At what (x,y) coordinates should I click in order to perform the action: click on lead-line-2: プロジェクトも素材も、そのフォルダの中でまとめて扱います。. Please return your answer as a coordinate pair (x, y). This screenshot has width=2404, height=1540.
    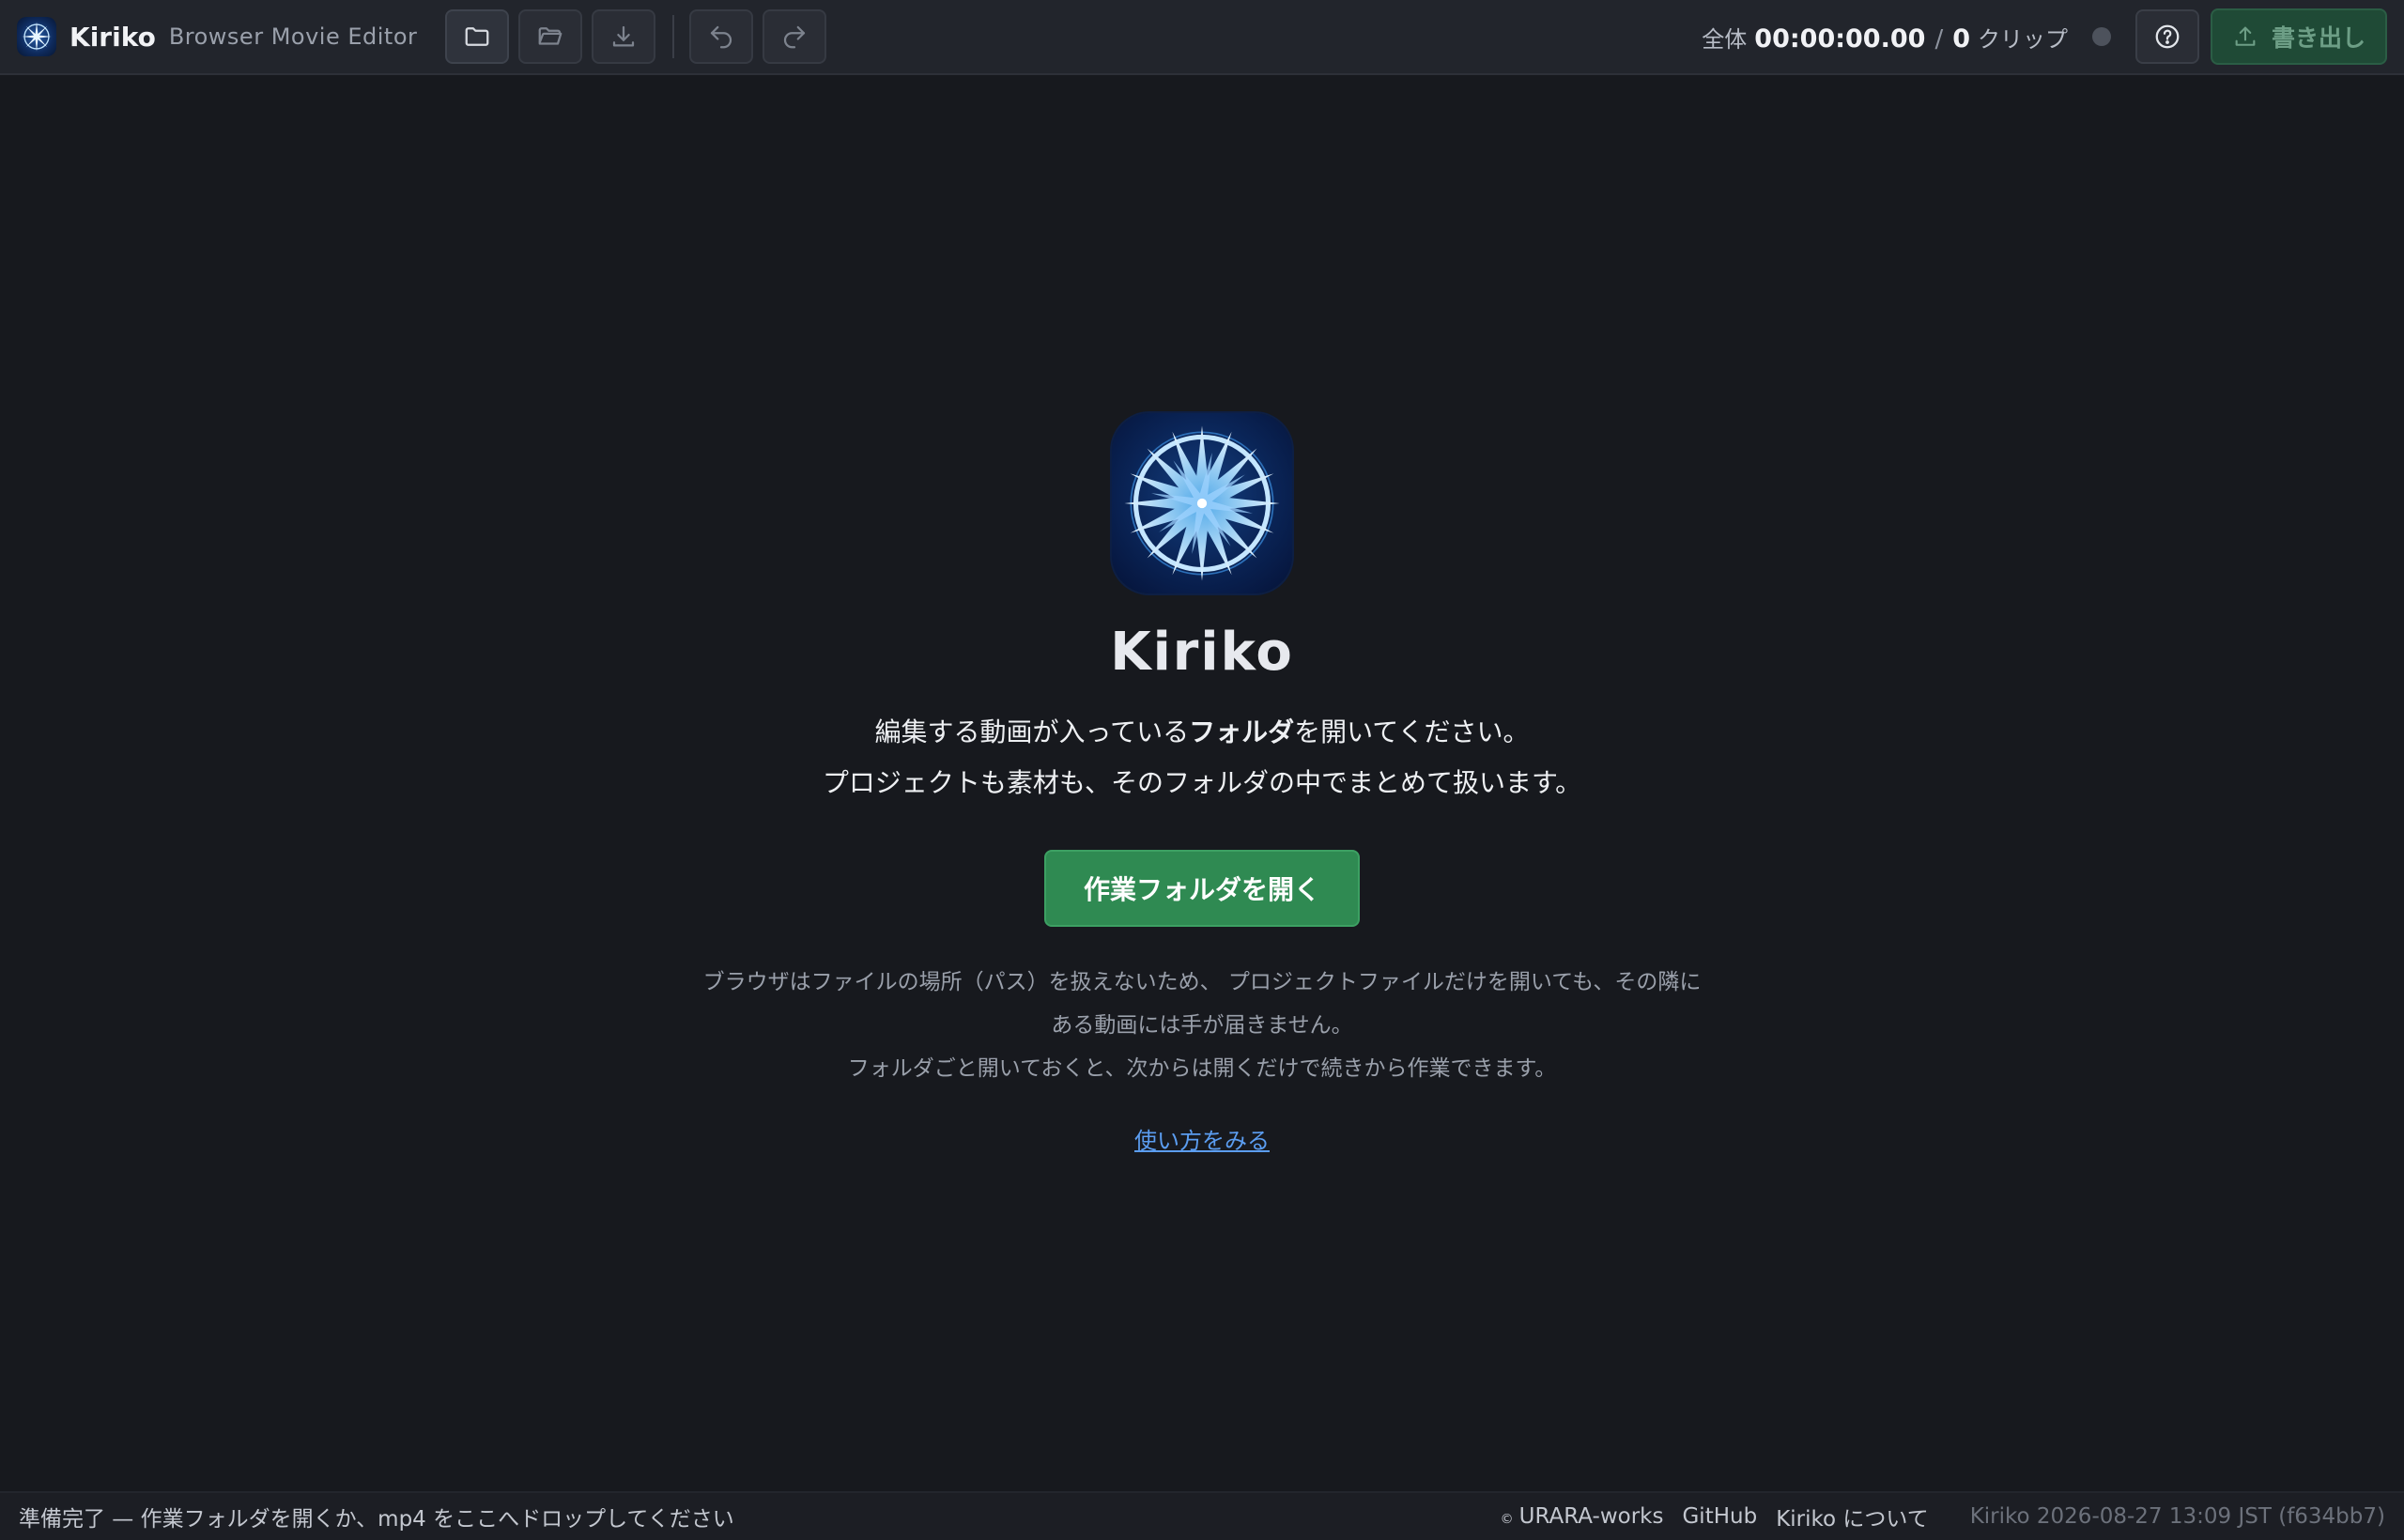
    Looking at the image, I should click on (1202, 782).